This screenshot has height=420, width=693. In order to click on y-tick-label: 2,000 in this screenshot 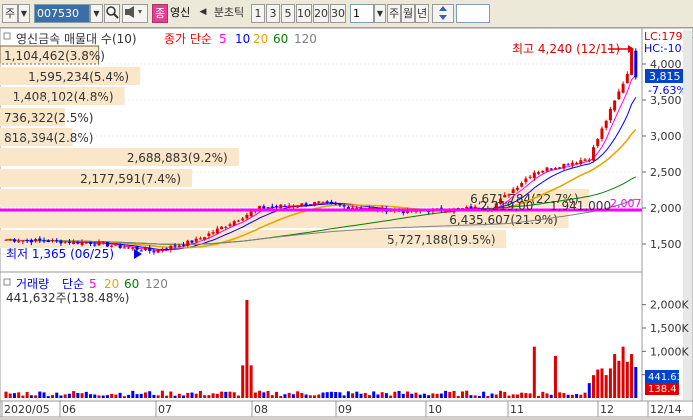, I will do `click(666, 208)`.